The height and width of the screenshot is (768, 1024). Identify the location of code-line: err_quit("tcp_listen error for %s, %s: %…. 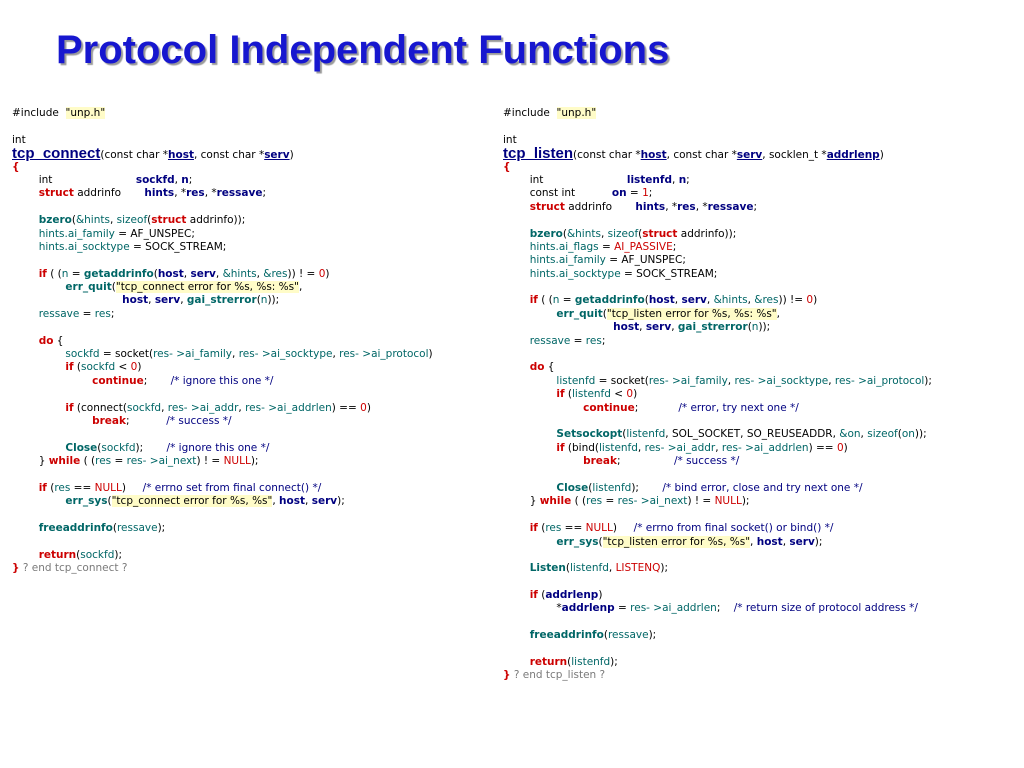
(668, 313).